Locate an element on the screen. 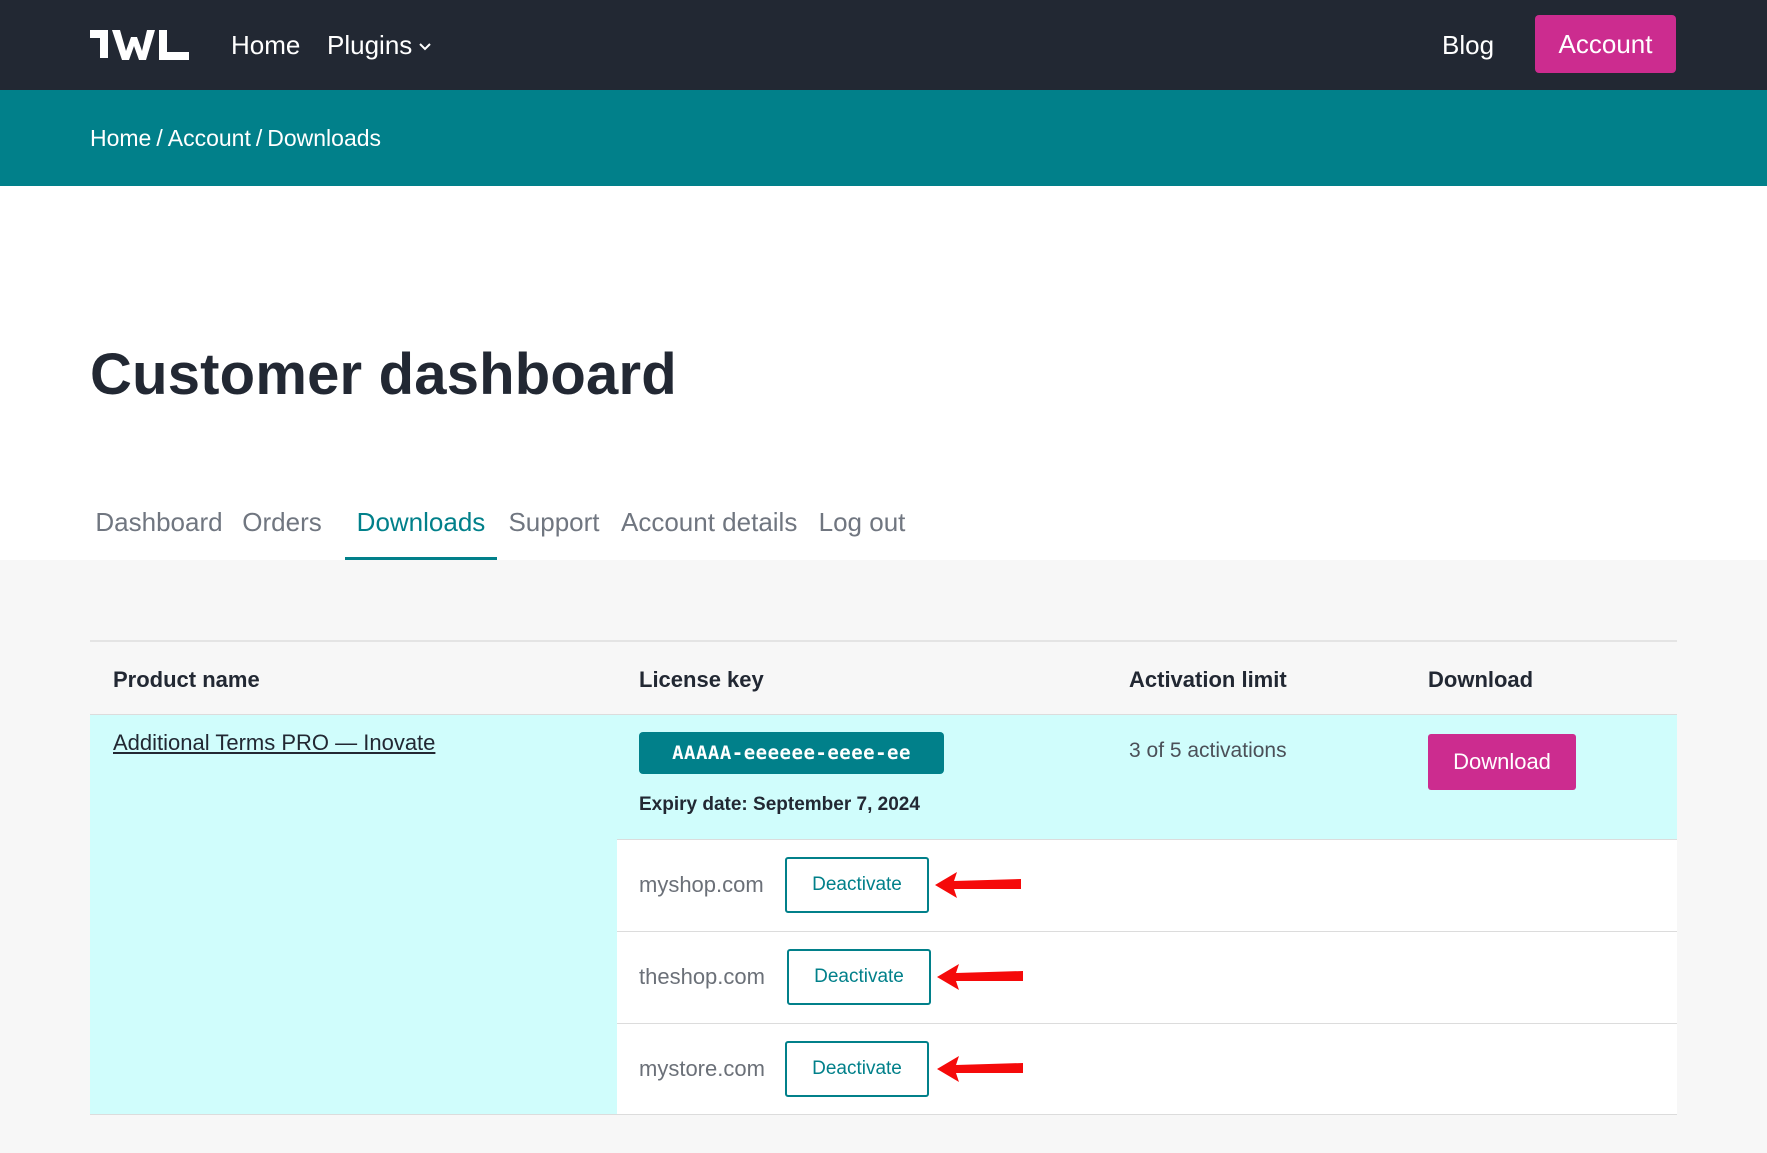 The height and width of the screenshot is (1153, 1767). activation-count: 3 of 5 activations is located at coordinates (1208, 750).